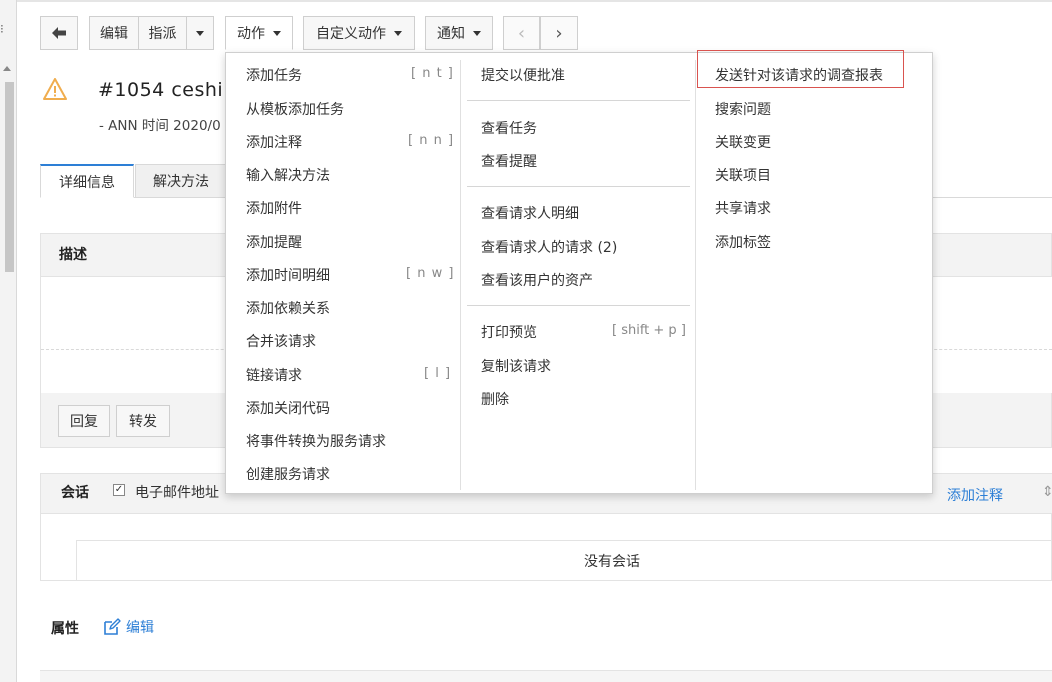 This screenshot has height=682, width=1052. What do you see at coordinates (612, 562) in the screenshot?
I see `conversation-empty-text: 没有会话` at bounding box center [612, 562].